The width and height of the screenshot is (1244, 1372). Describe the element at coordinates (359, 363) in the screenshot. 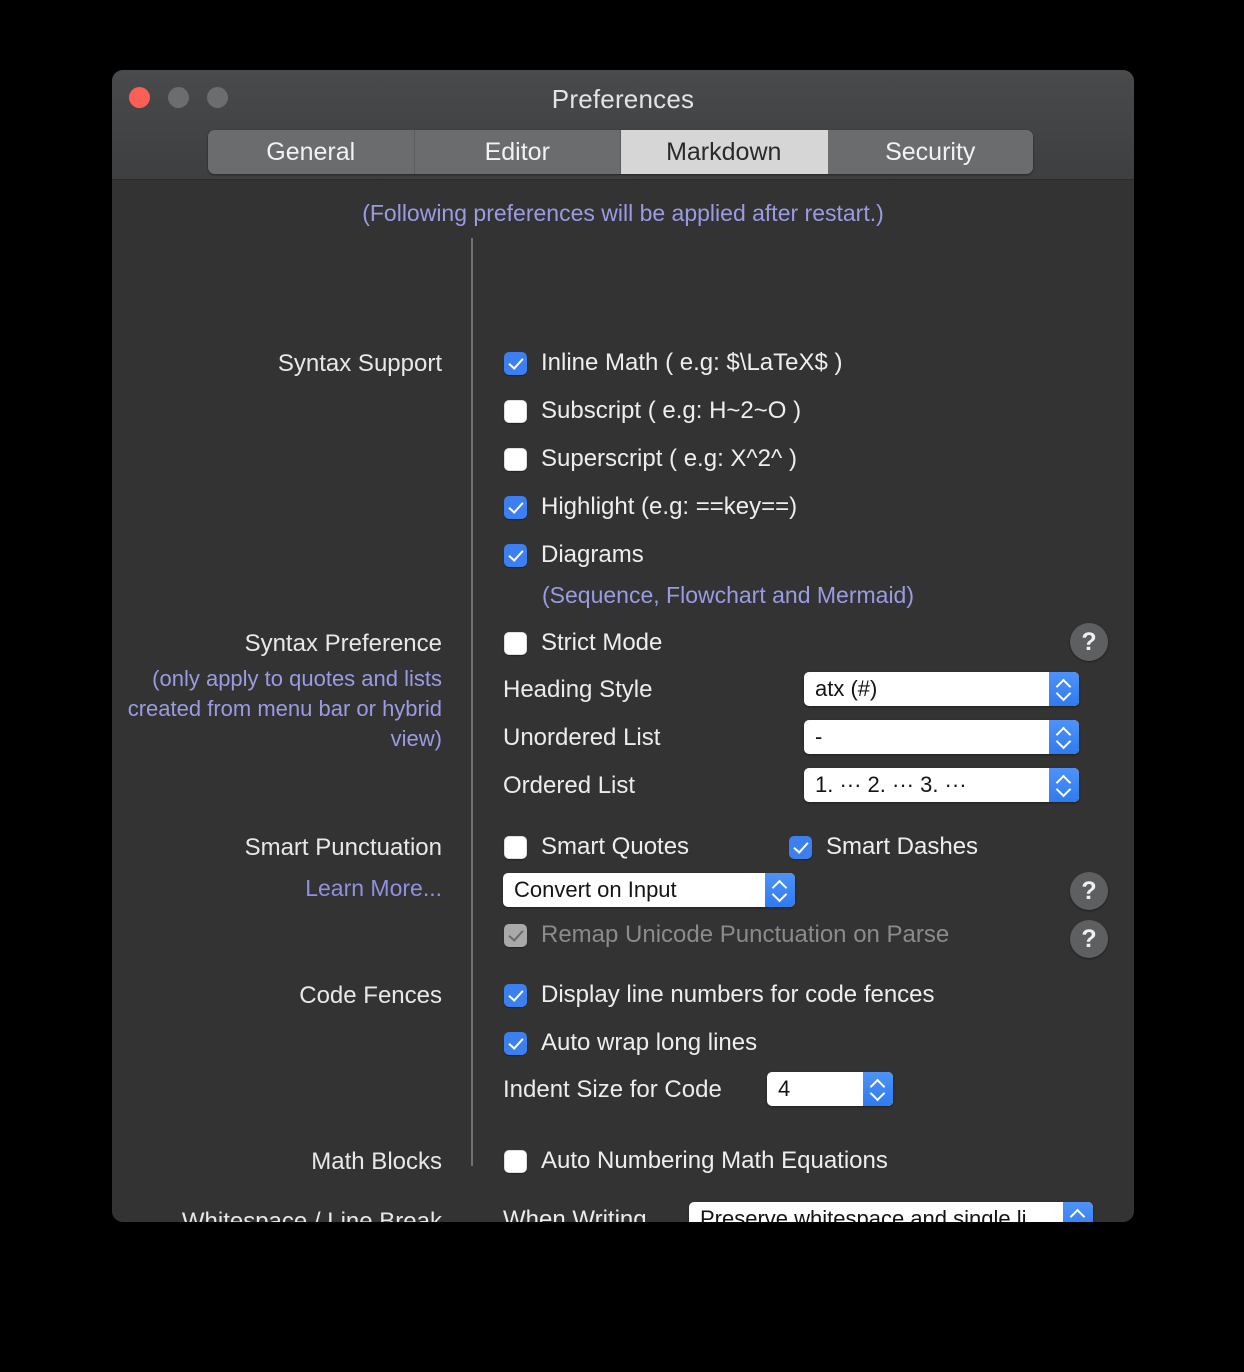

I see `section-label-syntax-support: Syntax Support` at that location.